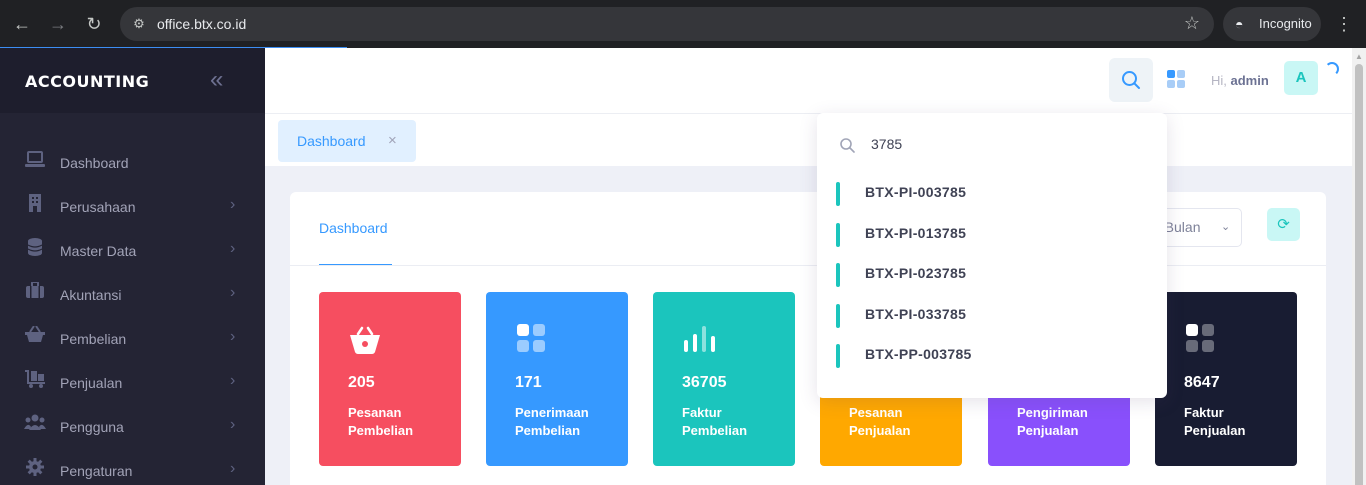  Describe the element at coordinates (1239, 24) in the screenshot. I see `incognito-icon: ◓` at that location.